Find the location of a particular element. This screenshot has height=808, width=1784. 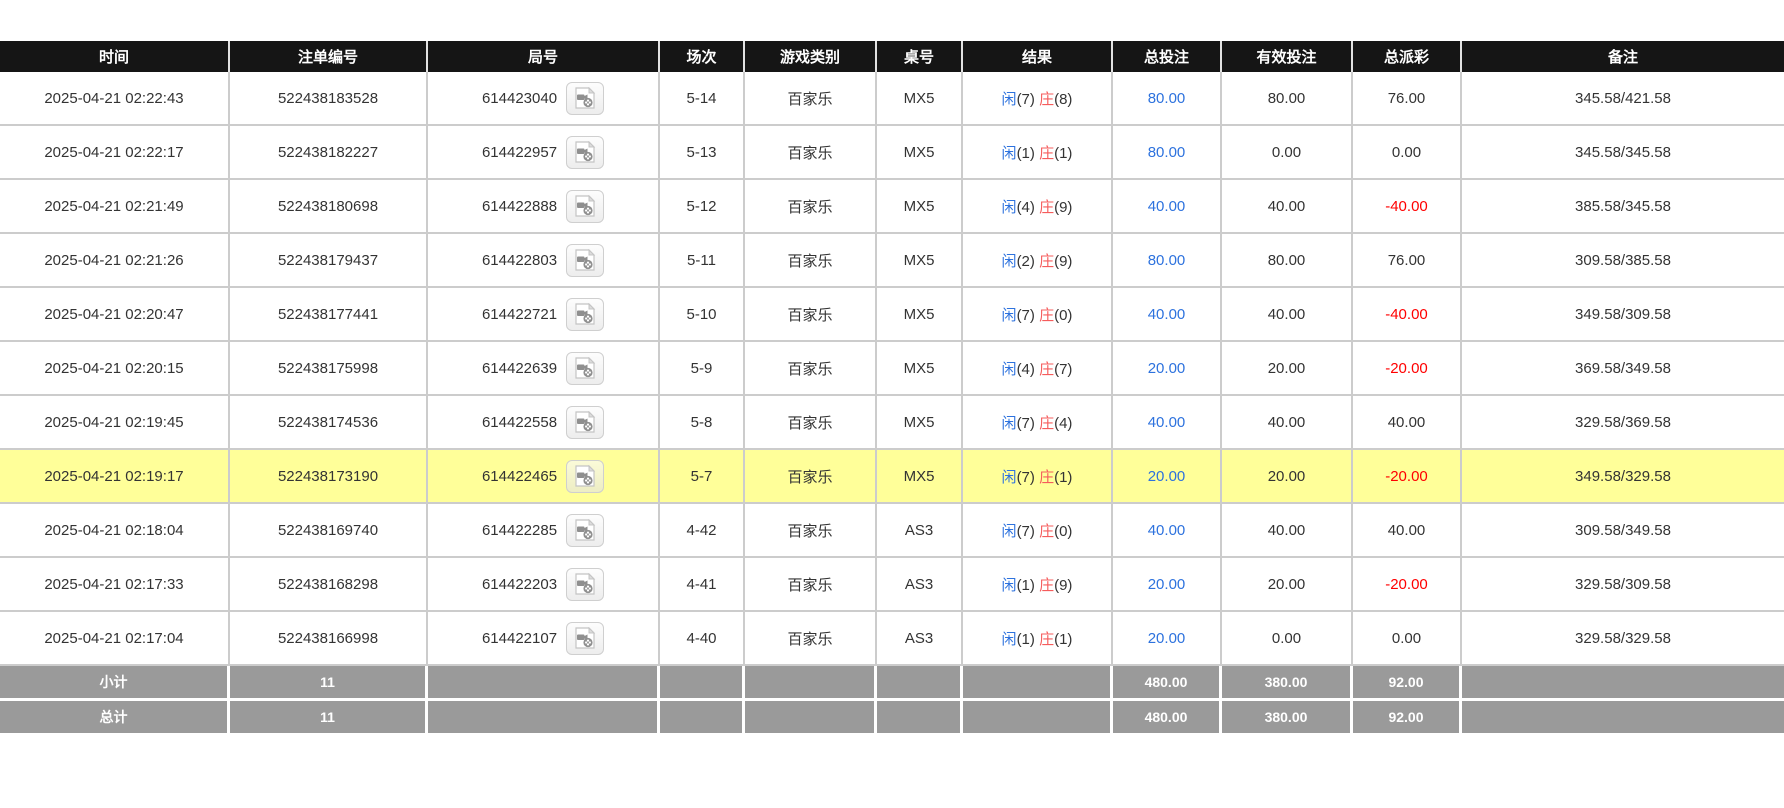

result-cell: 闲(7) 庄(4) is located at coordinates (1038, 423).